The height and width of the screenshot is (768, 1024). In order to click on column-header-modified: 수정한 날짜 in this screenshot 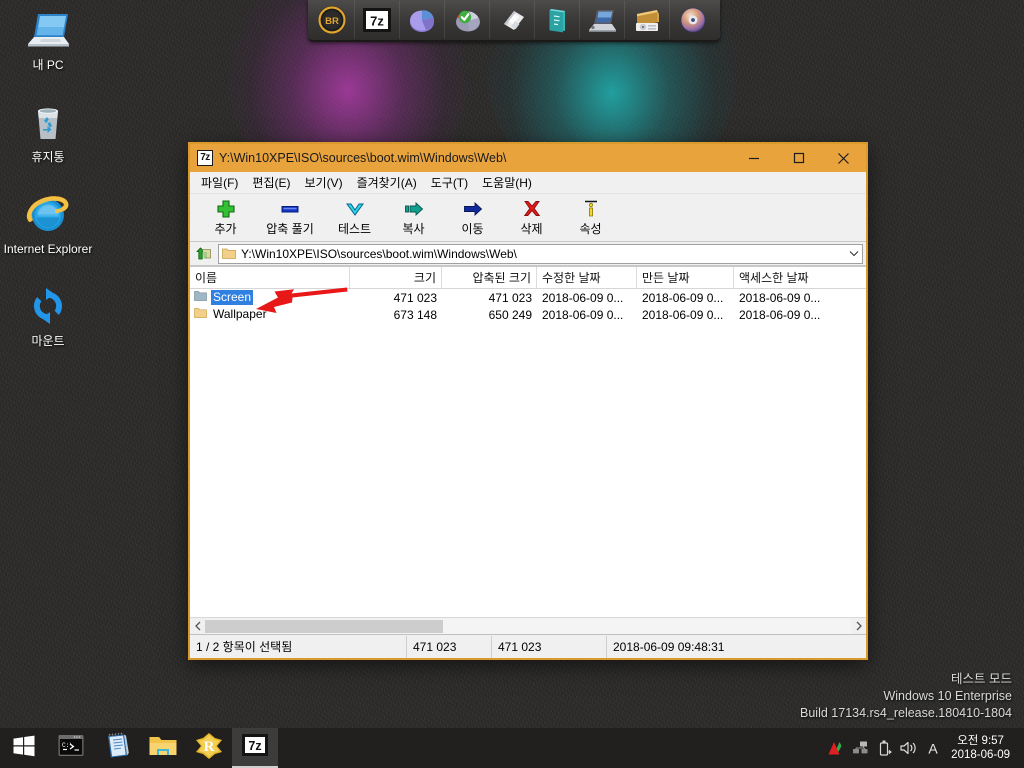, I will do `click(587, 277)`.